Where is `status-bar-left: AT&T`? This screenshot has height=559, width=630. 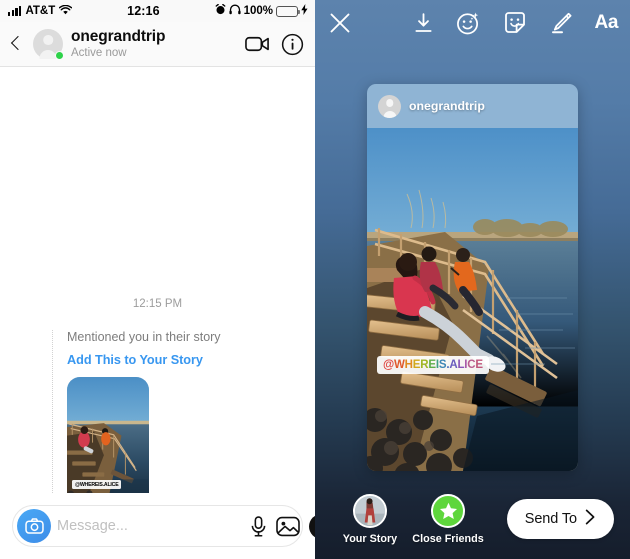 status-bar-left: AT&T is located at coordinates (40, 11).